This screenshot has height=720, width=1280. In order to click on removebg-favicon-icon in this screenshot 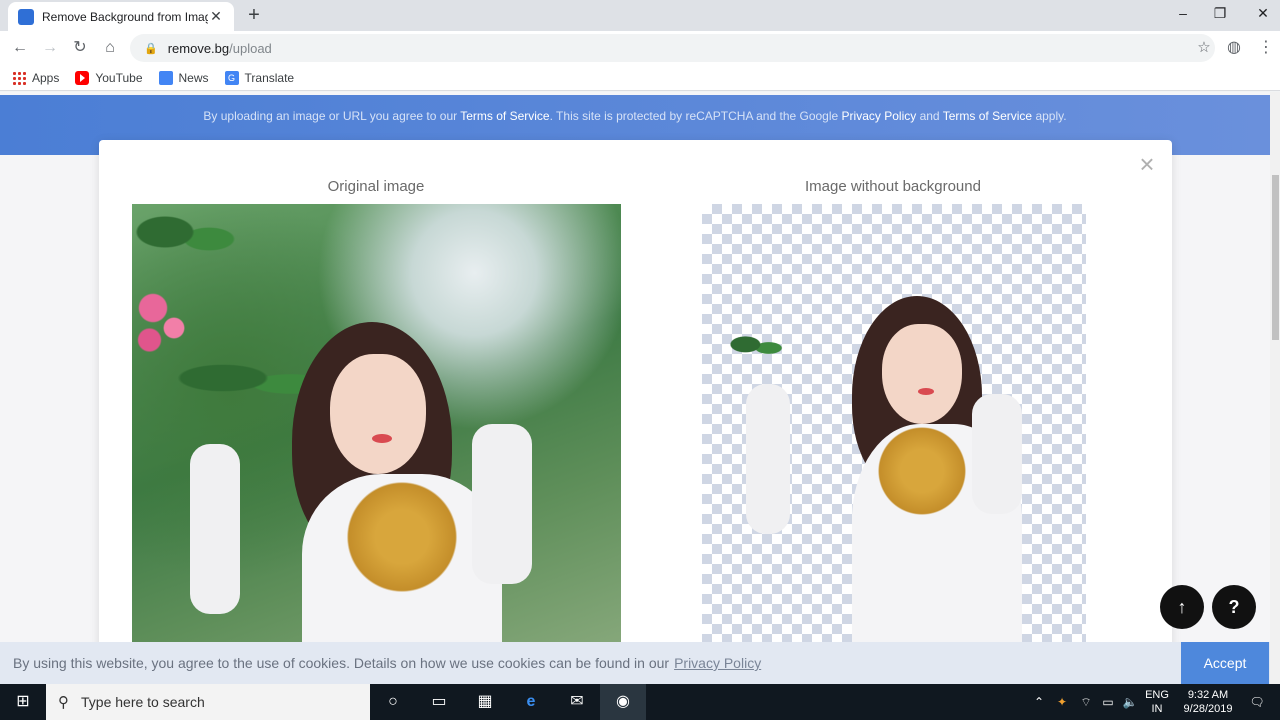, I will do `click(26, 16)`.